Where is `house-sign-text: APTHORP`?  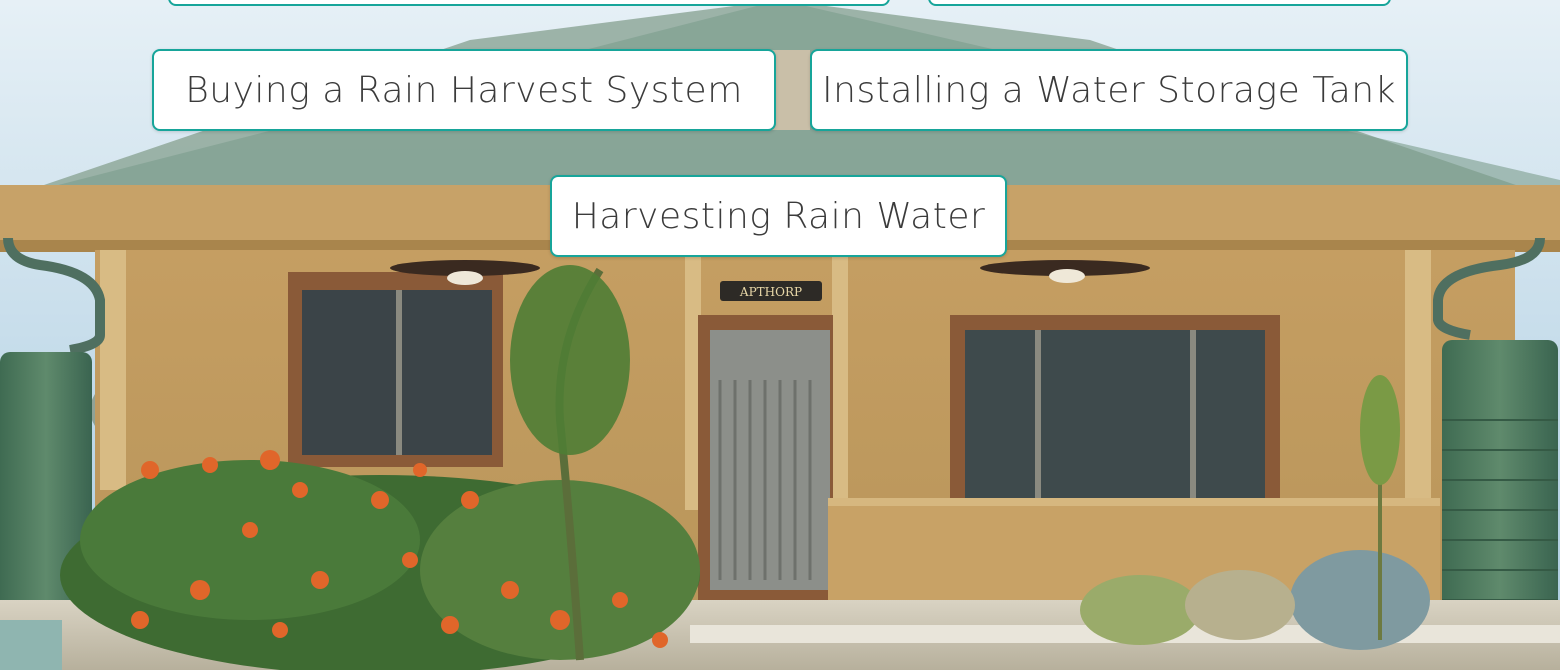 house-sign-text: APTHORP is located at coordinates (770, 292).